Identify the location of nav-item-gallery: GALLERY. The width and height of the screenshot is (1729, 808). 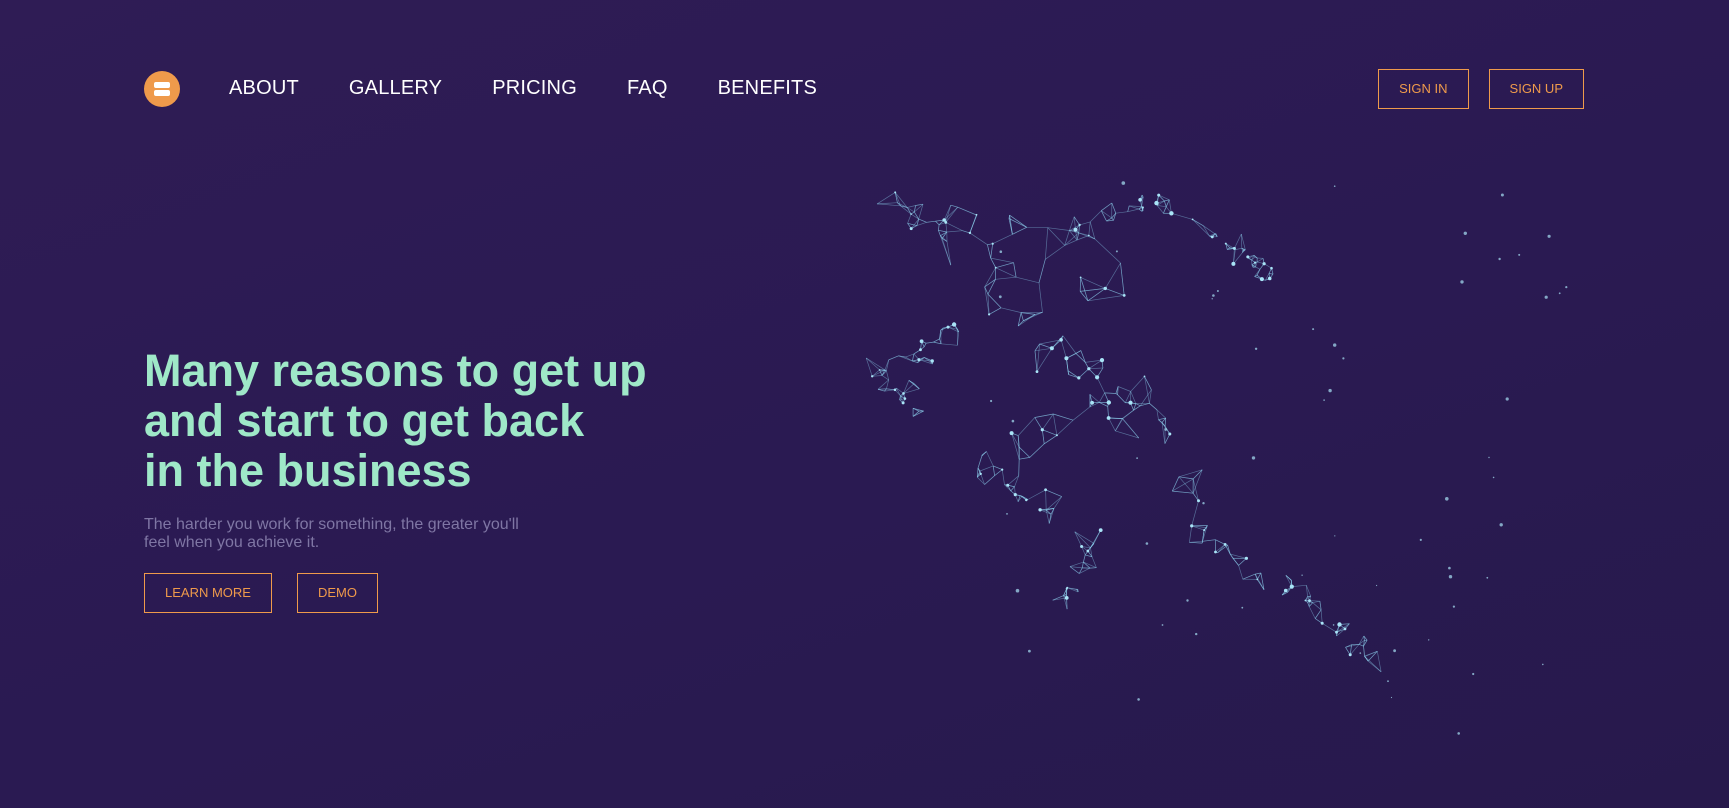
(395, 88).